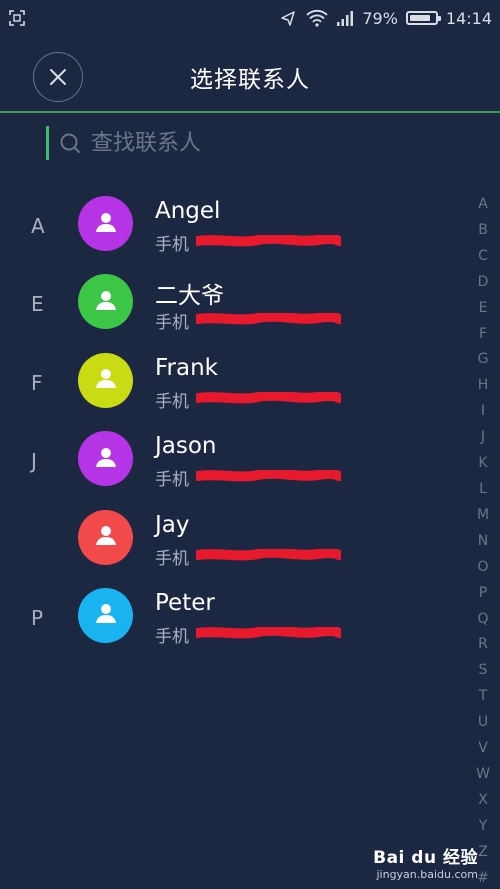 Image resolution: width=500 pixels, height=889 pixels. What do you see at coordinates (186, 446) in the screenshot?
I see `contact-name: Jason` at bounding box center [186, 446].